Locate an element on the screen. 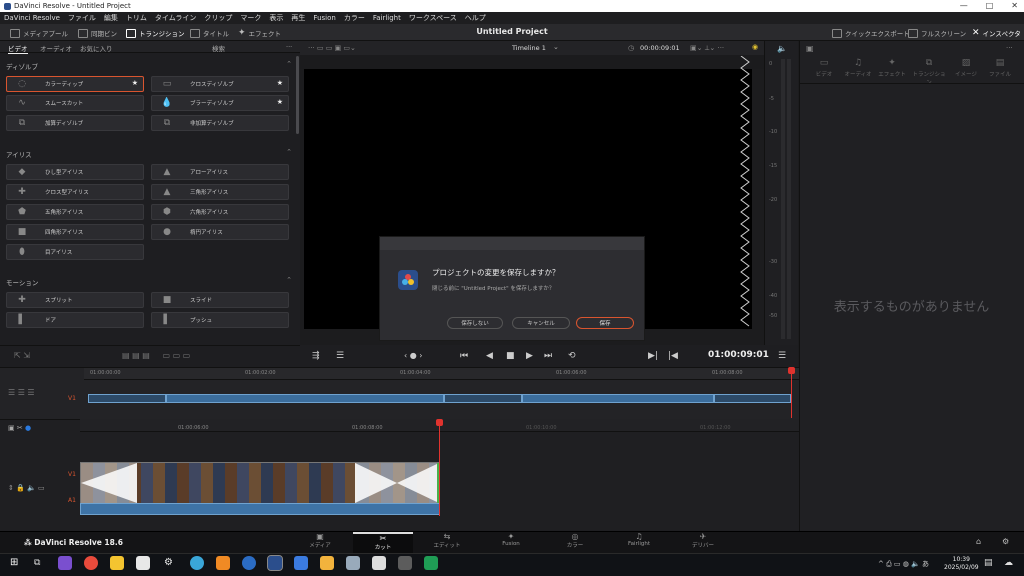 This screenshot has height=576, width=1024. menu-item: ヘルプ is located at coordinates (475, 18).